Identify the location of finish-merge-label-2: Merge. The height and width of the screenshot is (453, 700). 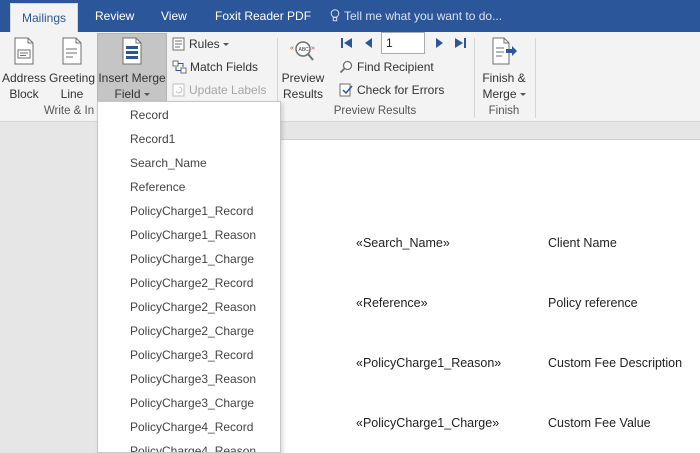
(499, 94).